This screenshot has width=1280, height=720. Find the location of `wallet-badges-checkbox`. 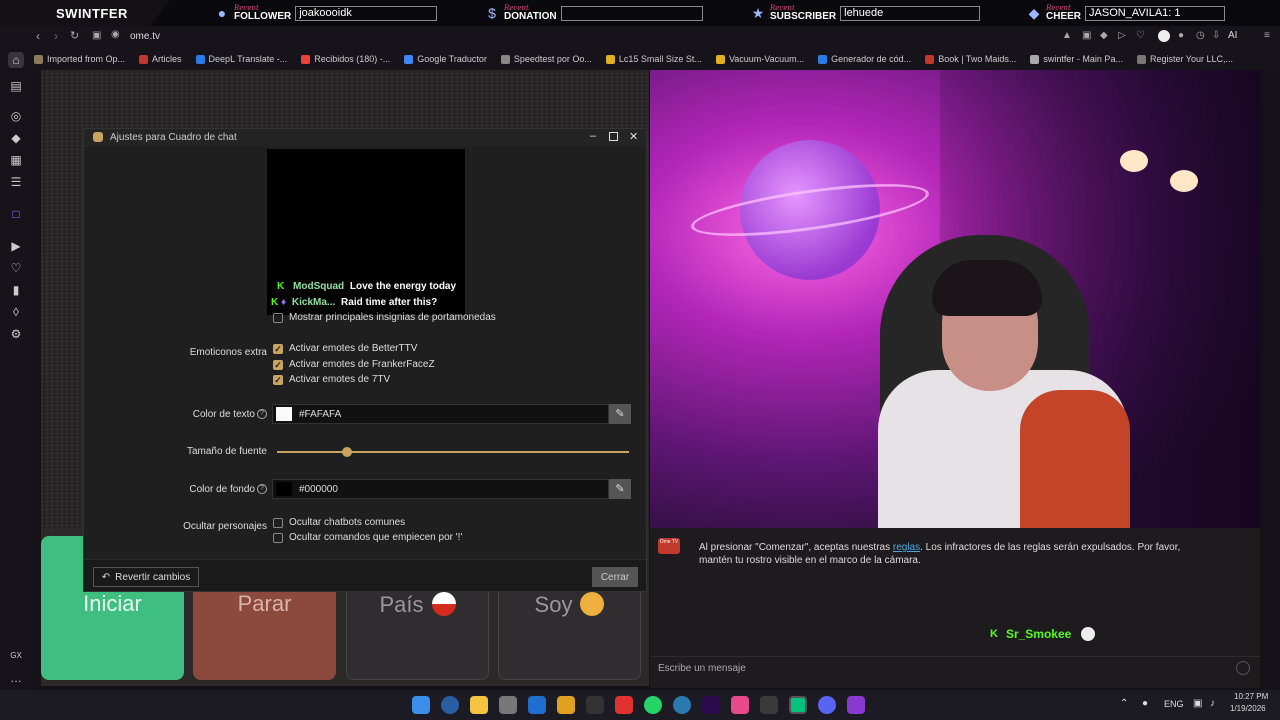

wallet-badges-checkbox is located at coordinates (278, 318).